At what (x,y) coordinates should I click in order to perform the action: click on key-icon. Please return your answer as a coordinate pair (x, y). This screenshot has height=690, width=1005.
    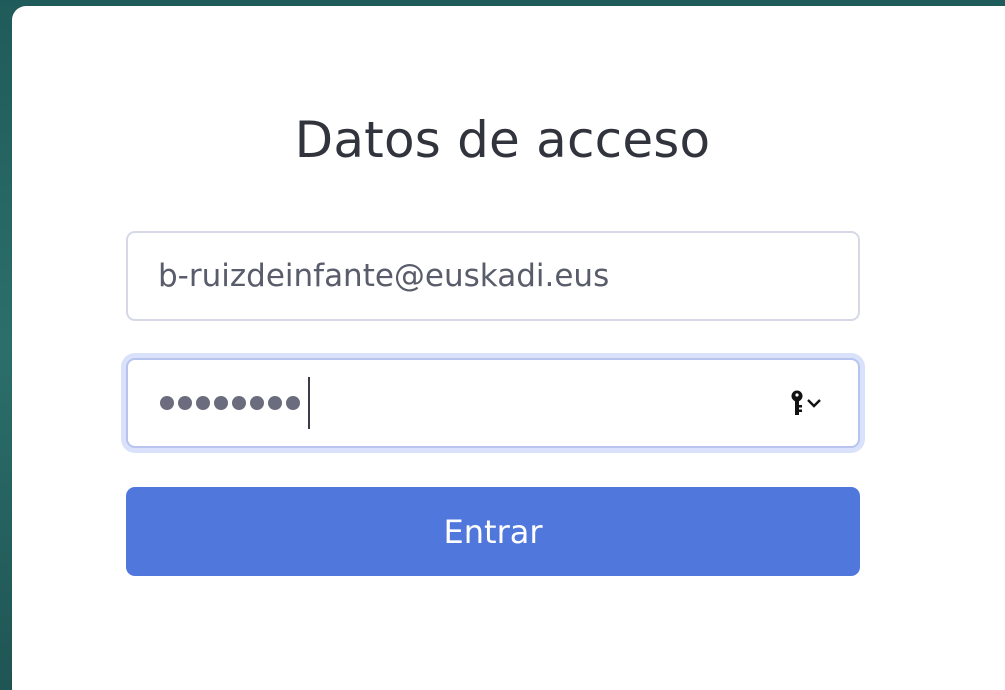
    Looking at the image, I should click on (797, 402).